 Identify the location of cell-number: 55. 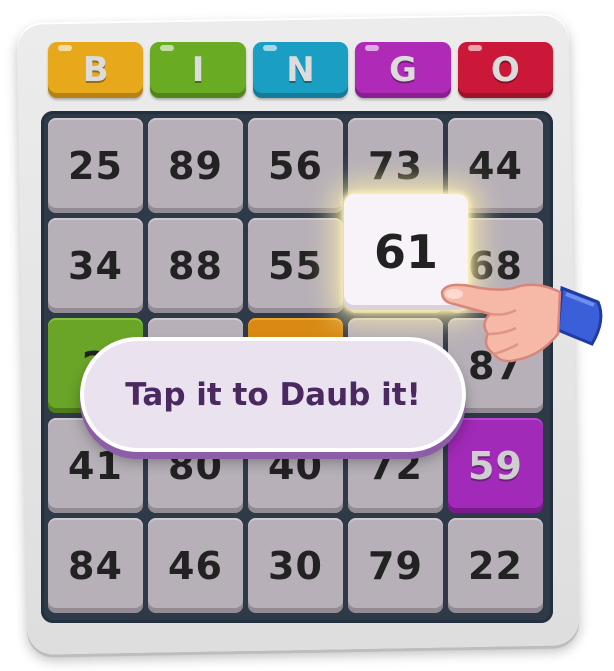
(295, 265).